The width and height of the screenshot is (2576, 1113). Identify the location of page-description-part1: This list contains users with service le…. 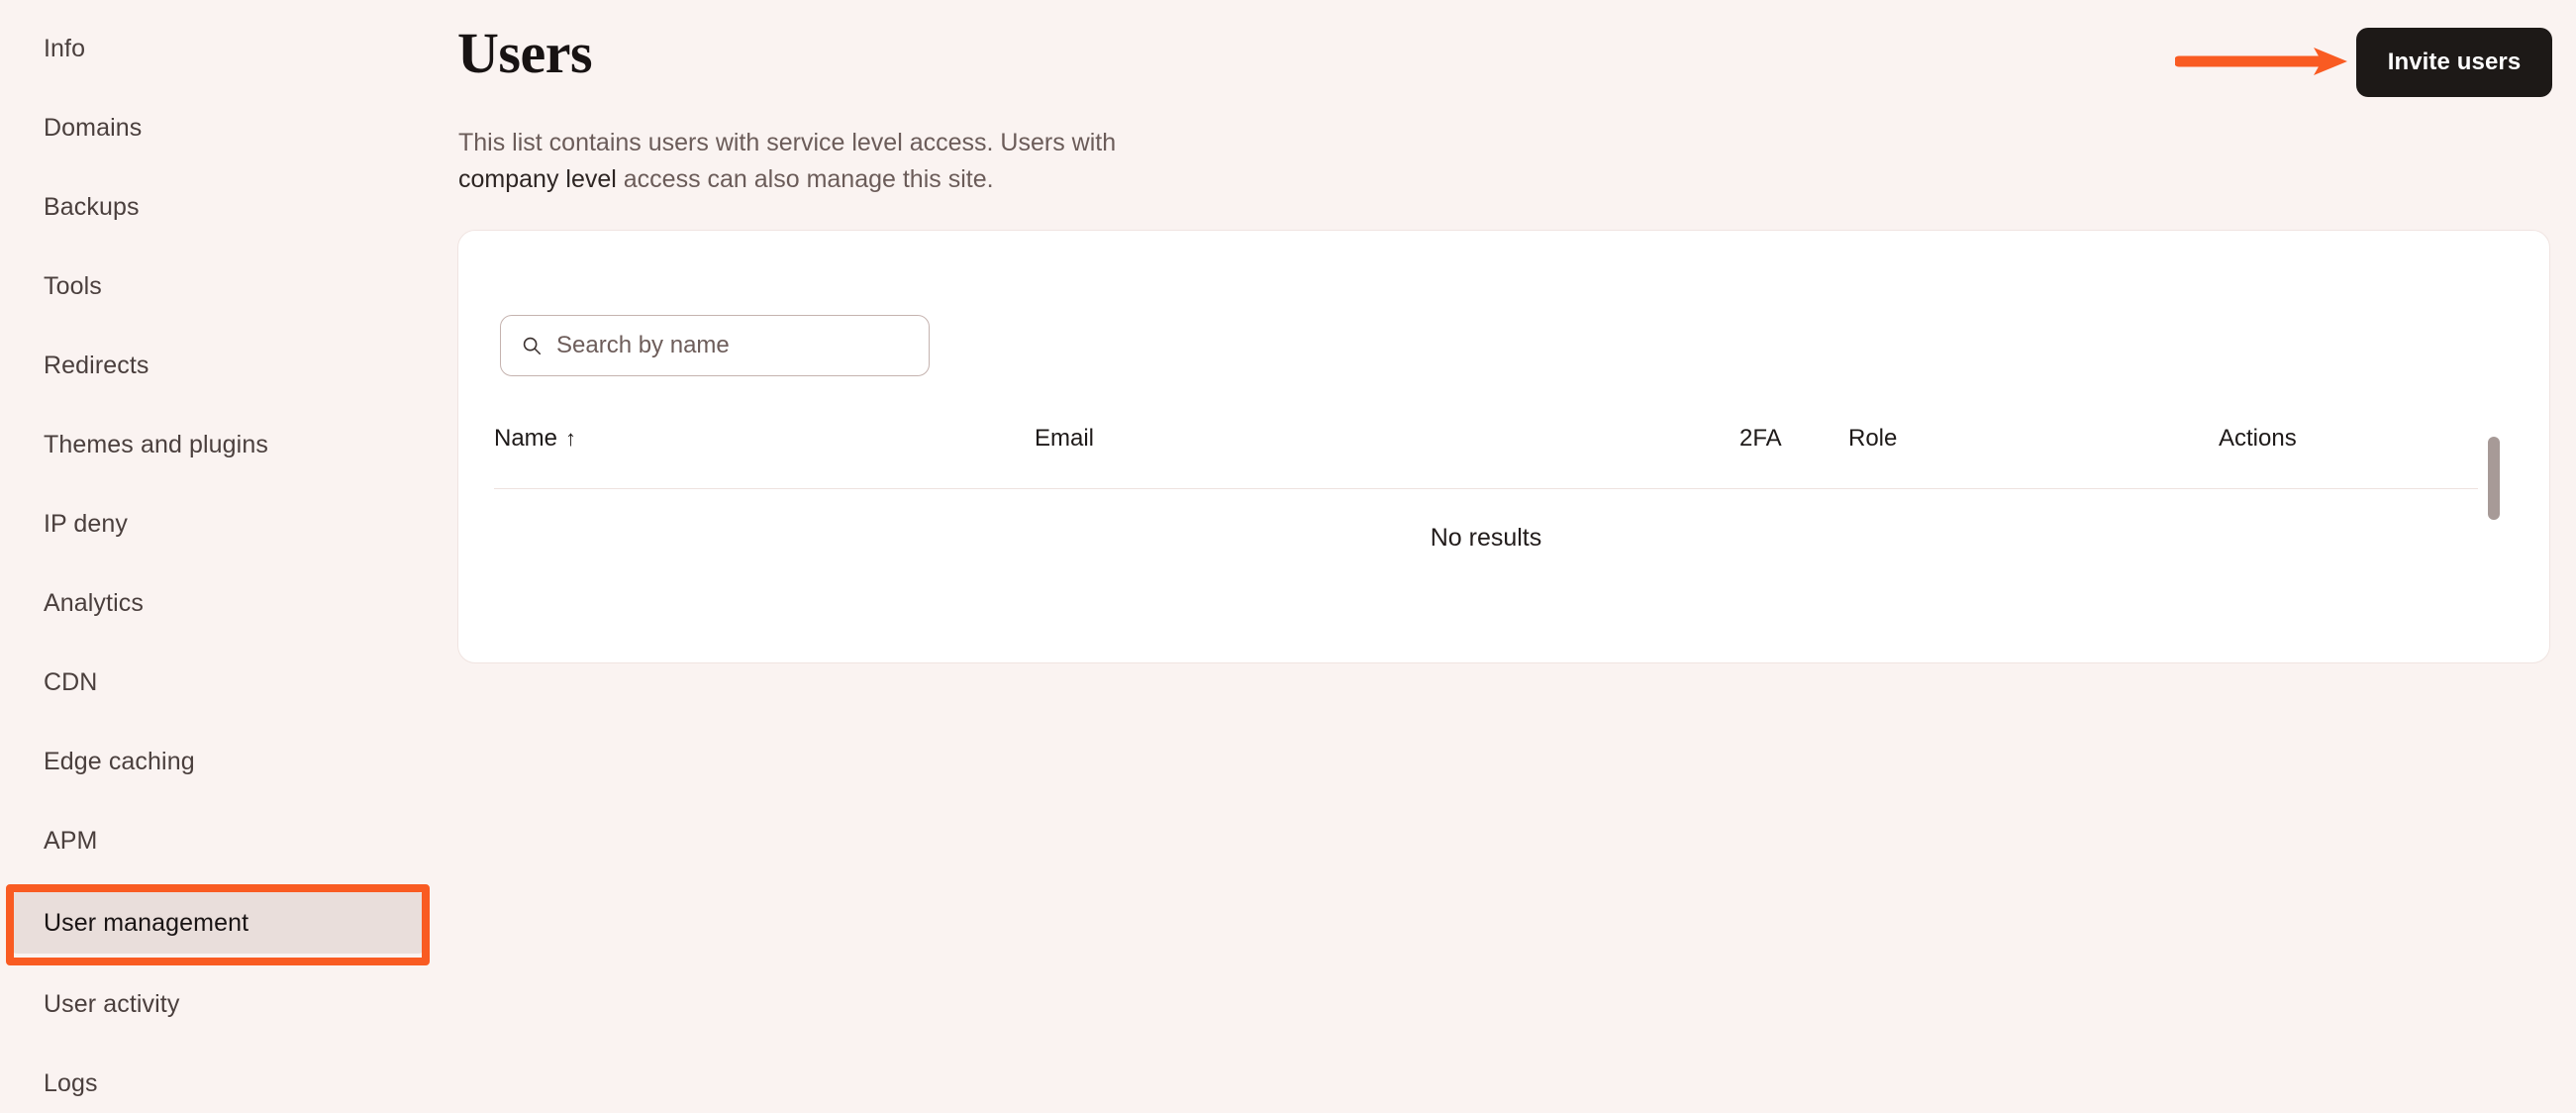
(788, 142).